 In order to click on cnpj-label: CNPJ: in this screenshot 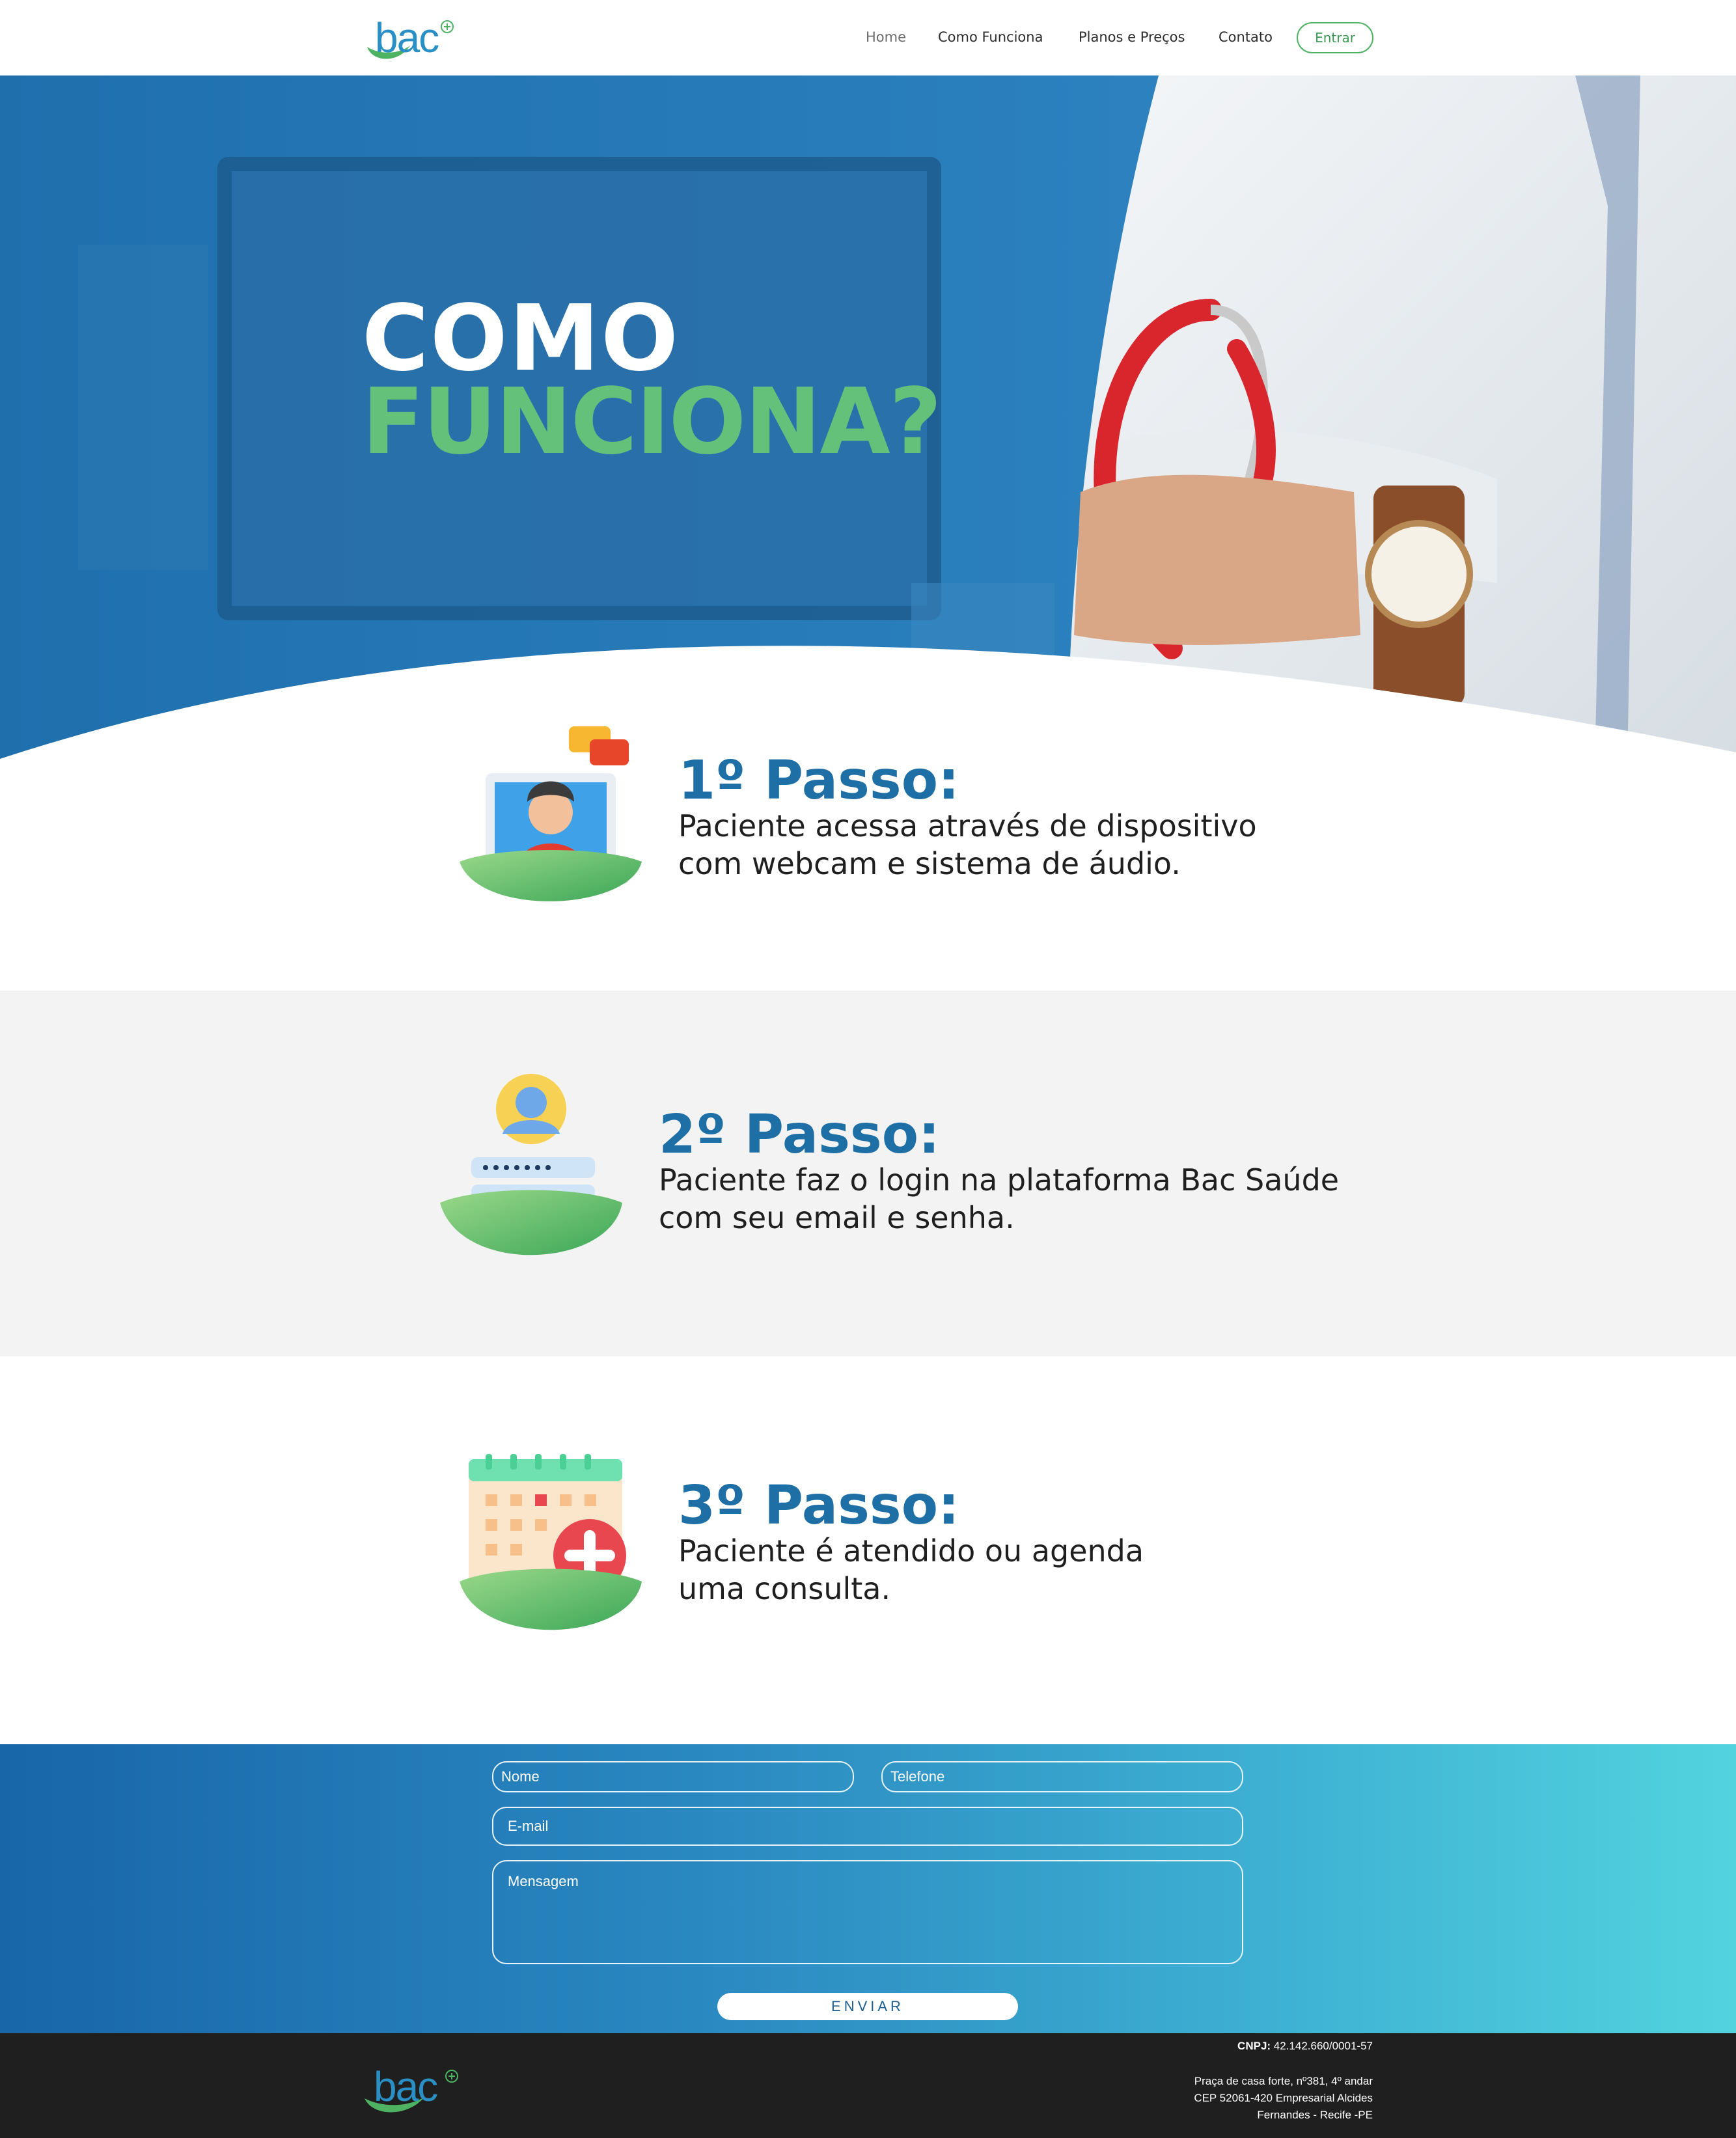, I will do `click(1254, 2046)`.